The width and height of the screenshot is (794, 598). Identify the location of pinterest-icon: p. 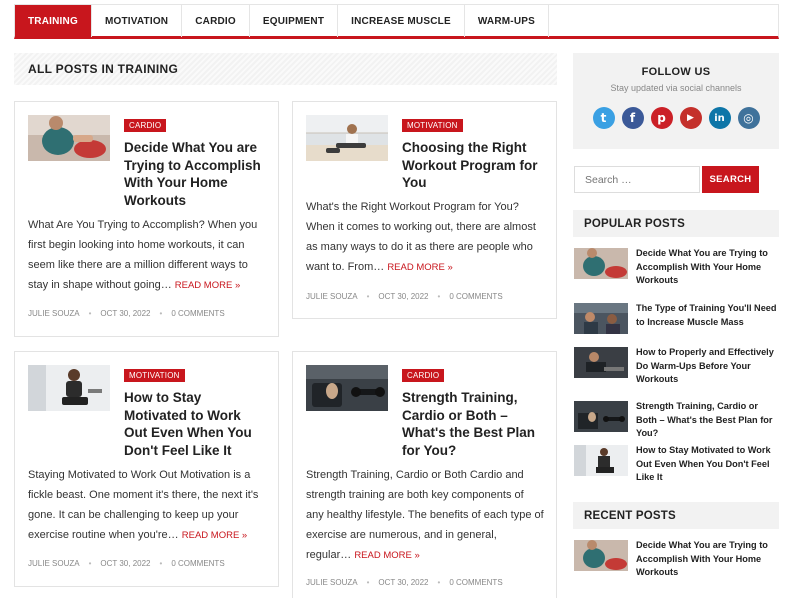
(661, 118).